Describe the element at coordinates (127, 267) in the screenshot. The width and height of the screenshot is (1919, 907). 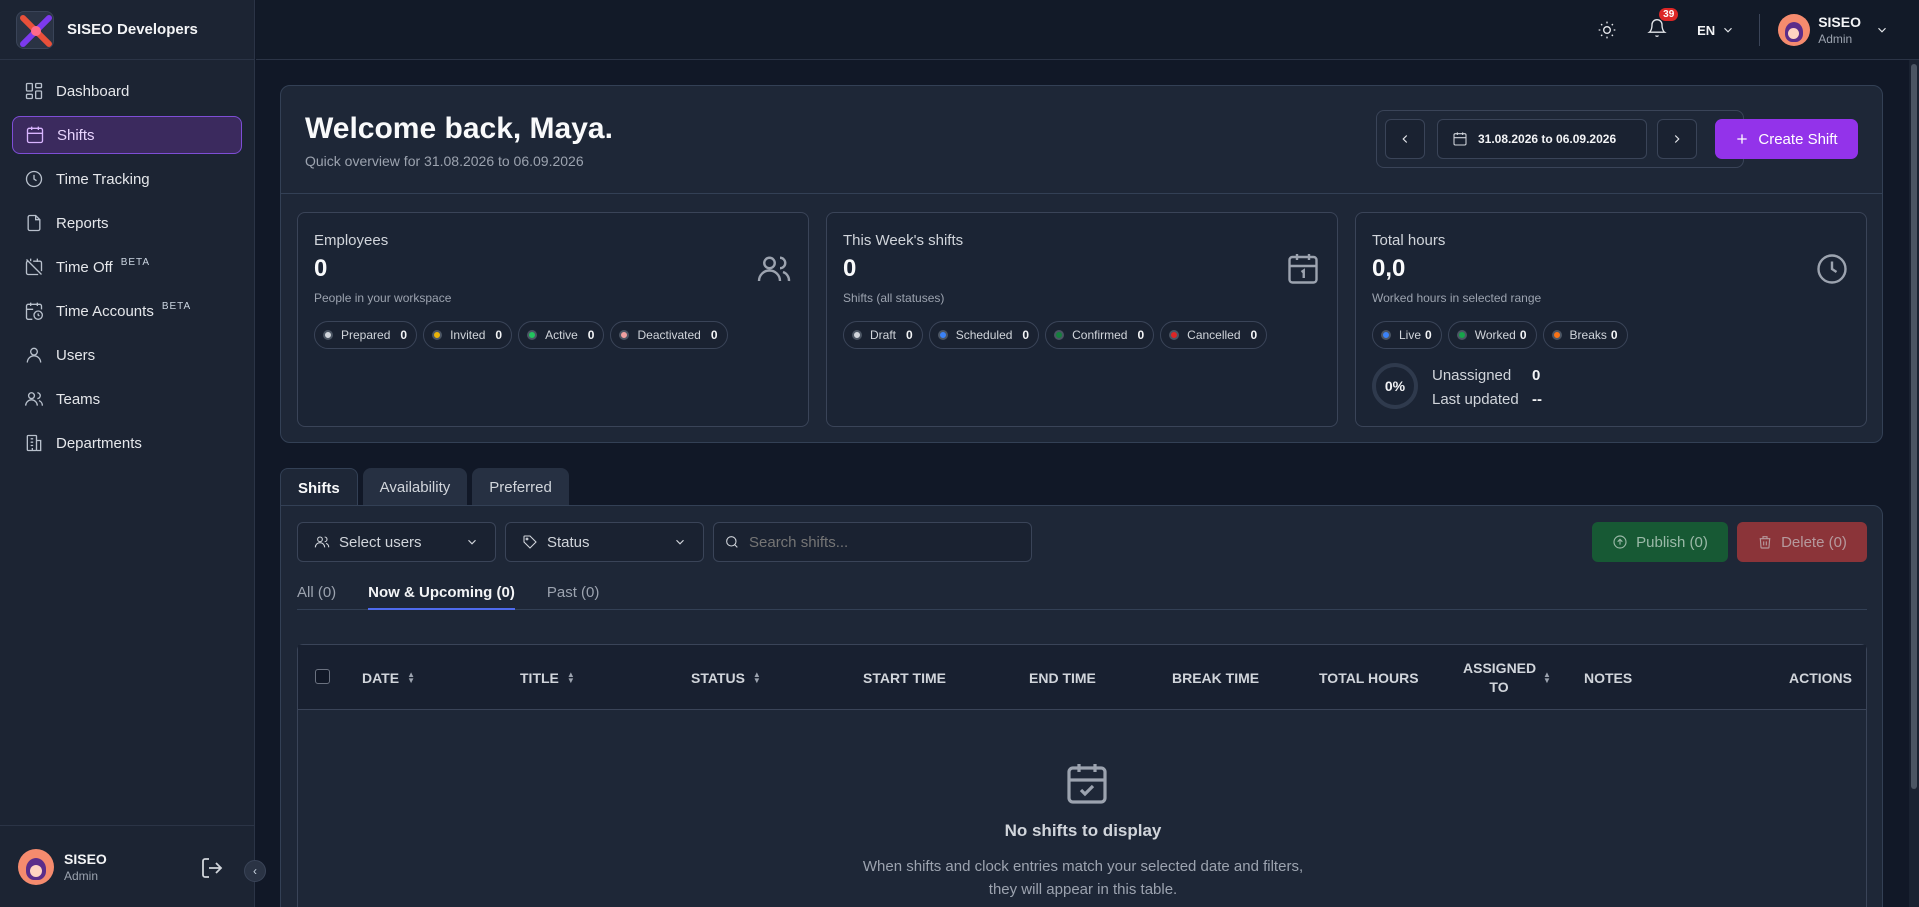
I see `sidebar-item-time-off: Time Off BETA` at that location.